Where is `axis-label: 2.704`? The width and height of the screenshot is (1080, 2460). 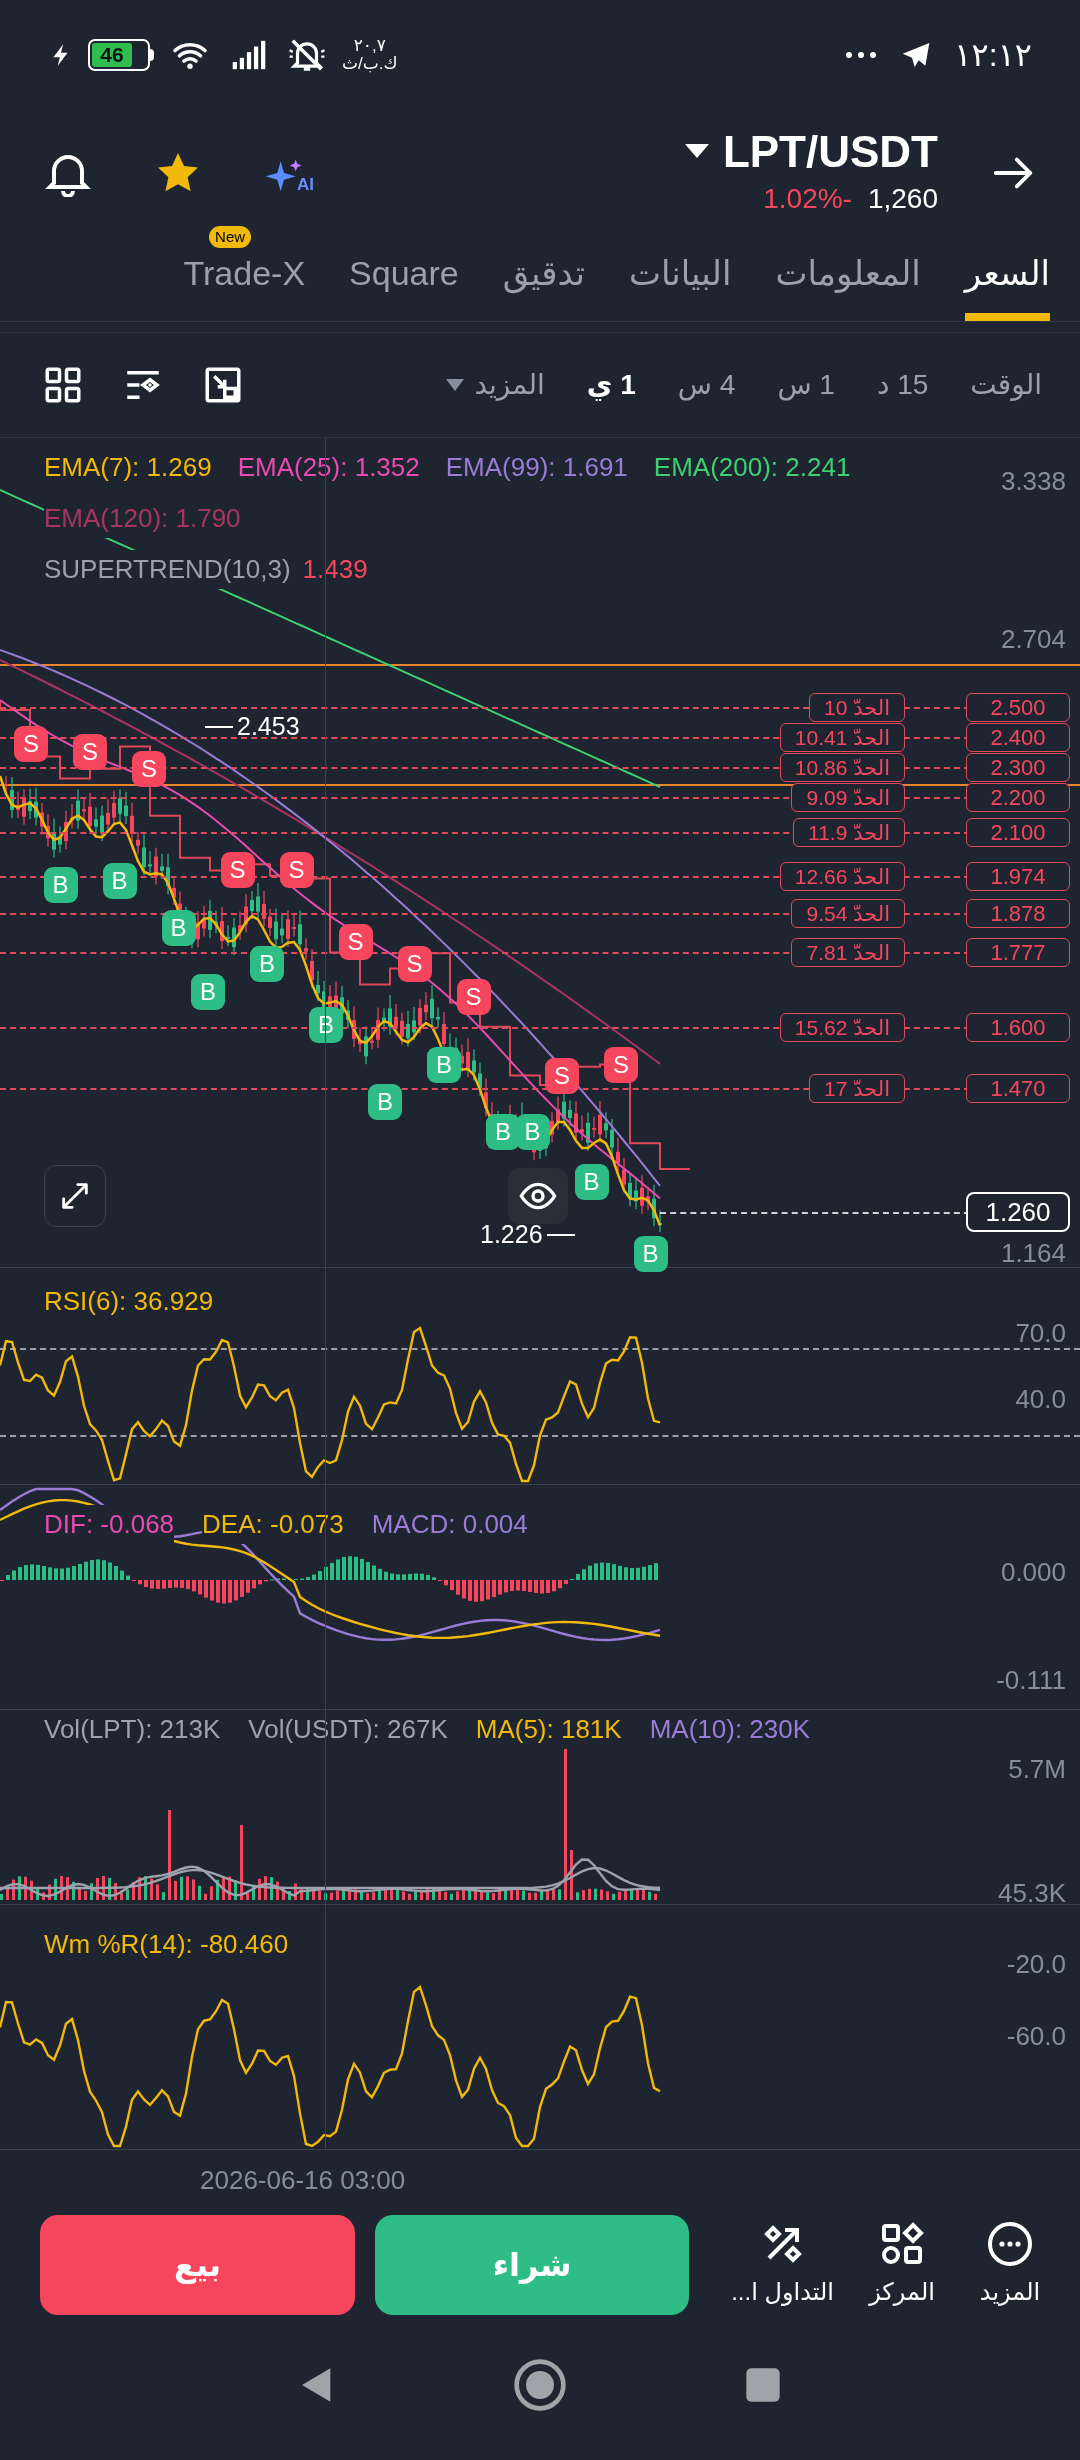
axis-label: 2.704 is located at coordinates (1033, 639).